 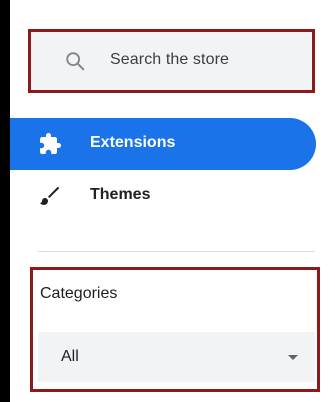 I want to click on search-field: Search the store, so click(x=171, y=61).